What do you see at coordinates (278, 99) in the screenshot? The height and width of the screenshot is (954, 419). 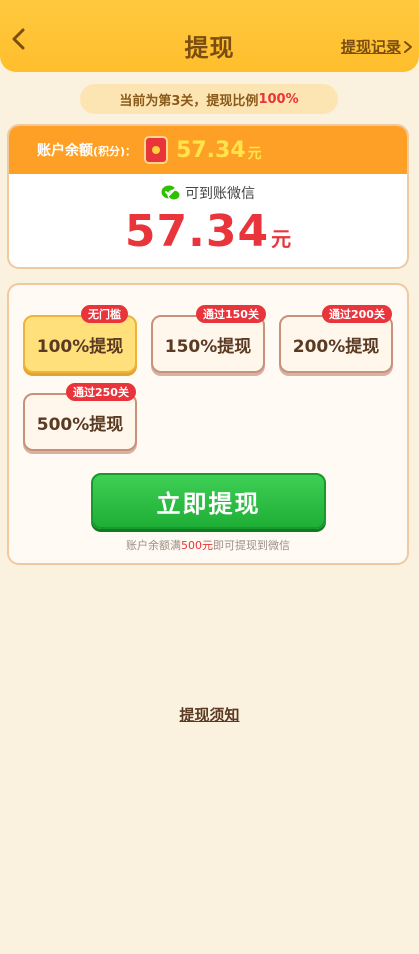 I see `withdraw-ratio: 100%` at bounding box center [278, 99].